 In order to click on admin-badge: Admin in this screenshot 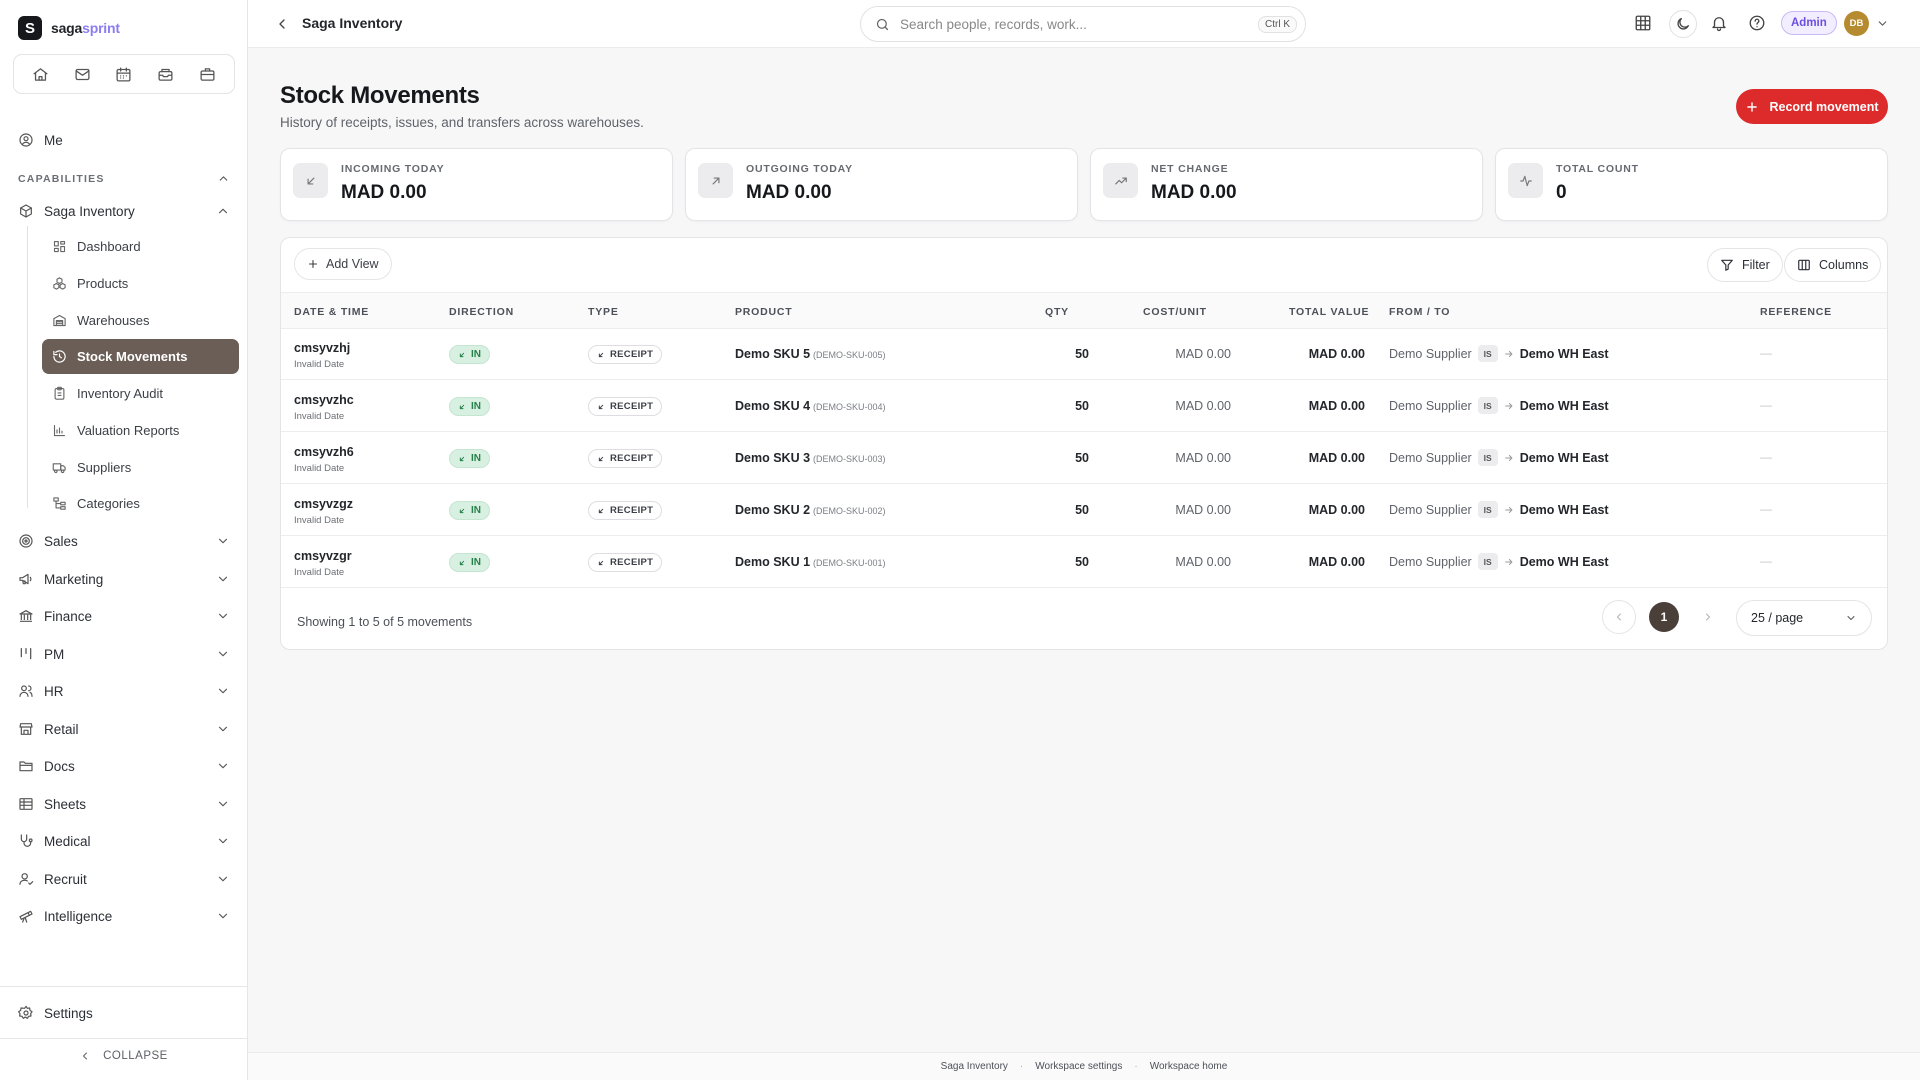, I will do `click(1809, 23)`.